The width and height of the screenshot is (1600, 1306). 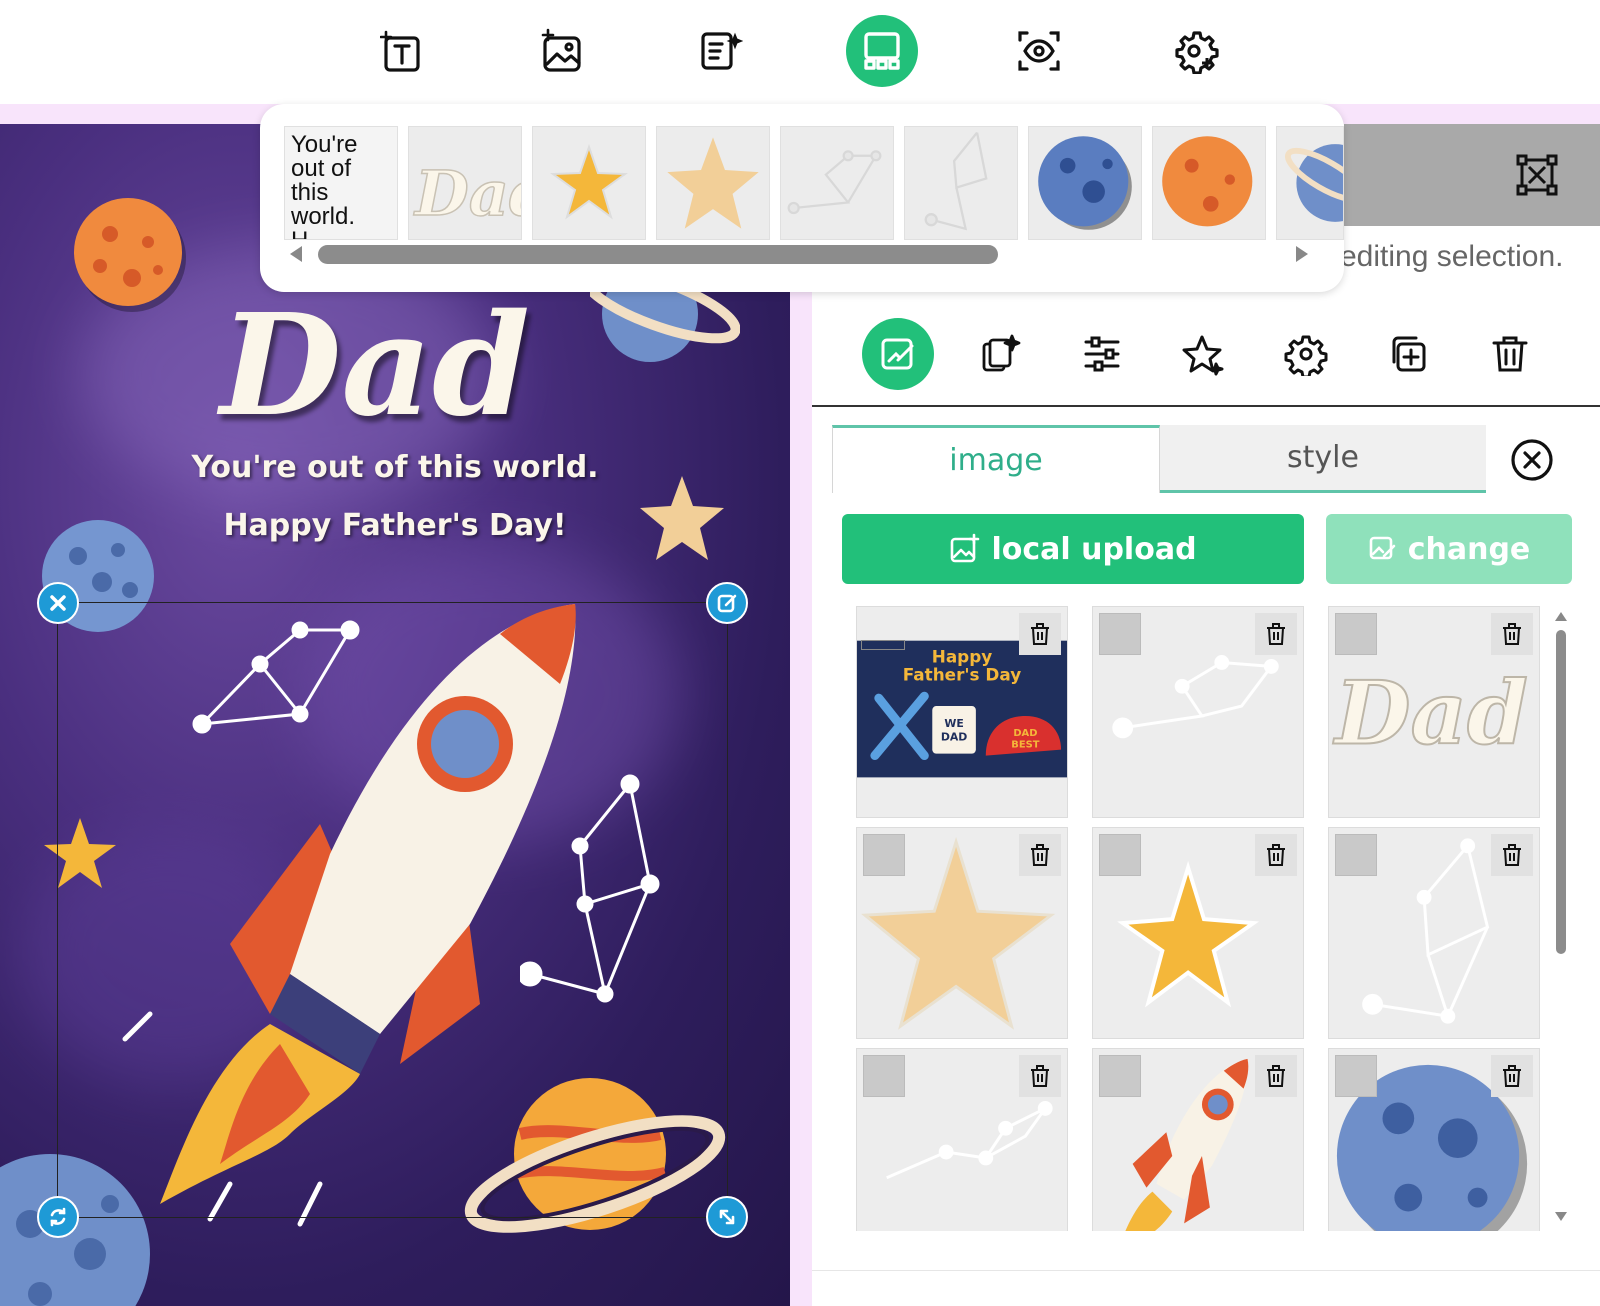 I want to click on resize-icon, so click(x=727, y=1217).